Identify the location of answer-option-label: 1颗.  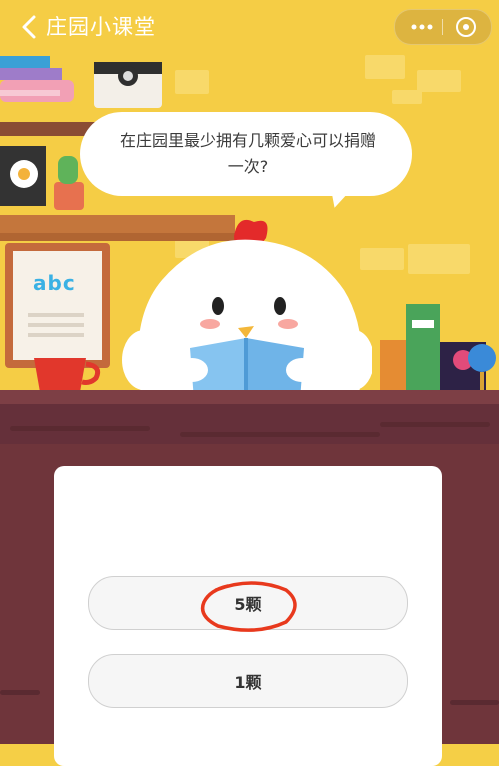
(248, 682).